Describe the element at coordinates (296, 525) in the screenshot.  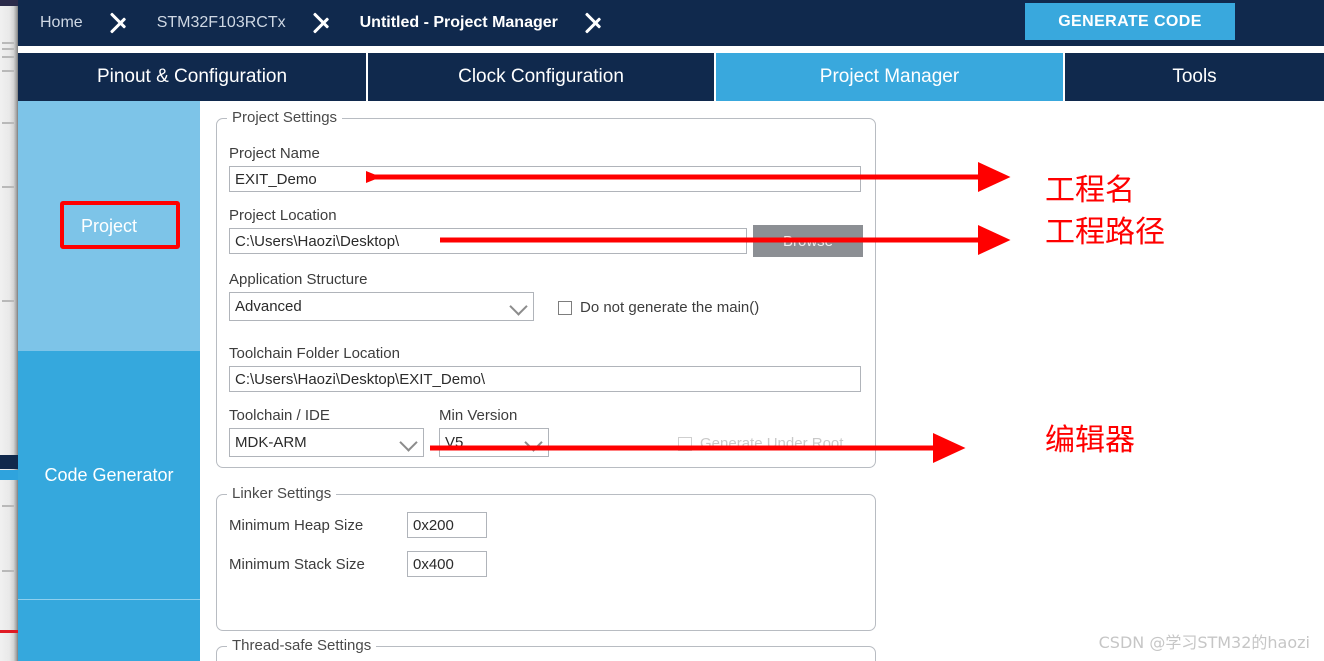
I see `minimum-heap-size-label: Minimum Heap Size` at that location.